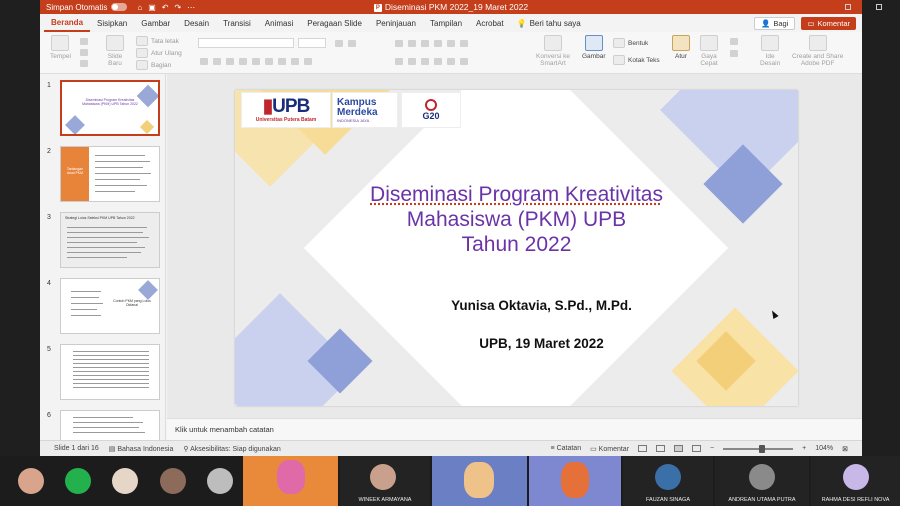 This screenshot has height=506, width=900. What do you see at coordinates (84, 52) in the screenshot?
I see `copy-icon` at bounding box center [84, 52].